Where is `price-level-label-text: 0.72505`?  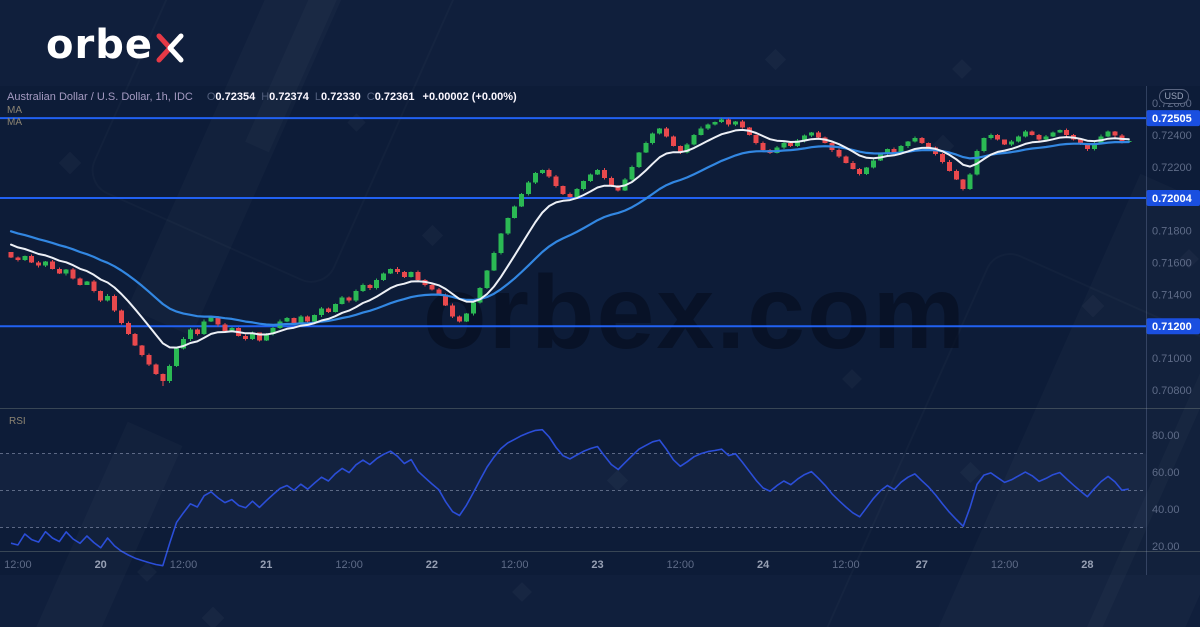
price-level-label-text: 0.72505 is located at coordinates (1172, 119).